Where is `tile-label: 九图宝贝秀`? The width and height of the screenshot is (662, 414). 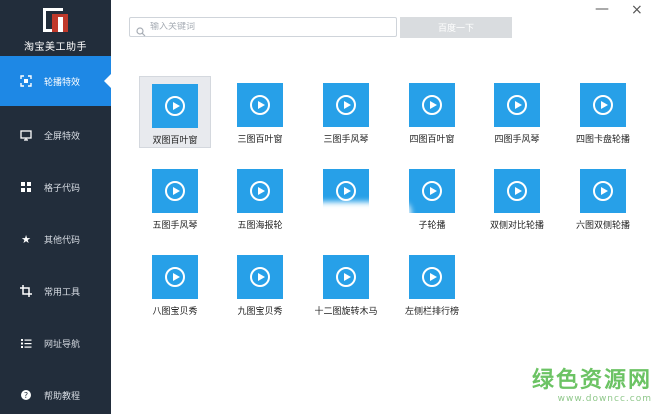 tile-label: 九图宝贝秀 is located at coordinates (260, 312).